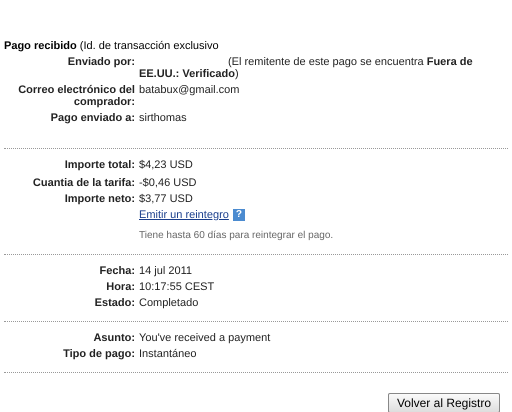  What do you see at coordinates (166, 165) in the screenshot?
I see `field-value: $4,23 USD` at bounding box center [166, 165].